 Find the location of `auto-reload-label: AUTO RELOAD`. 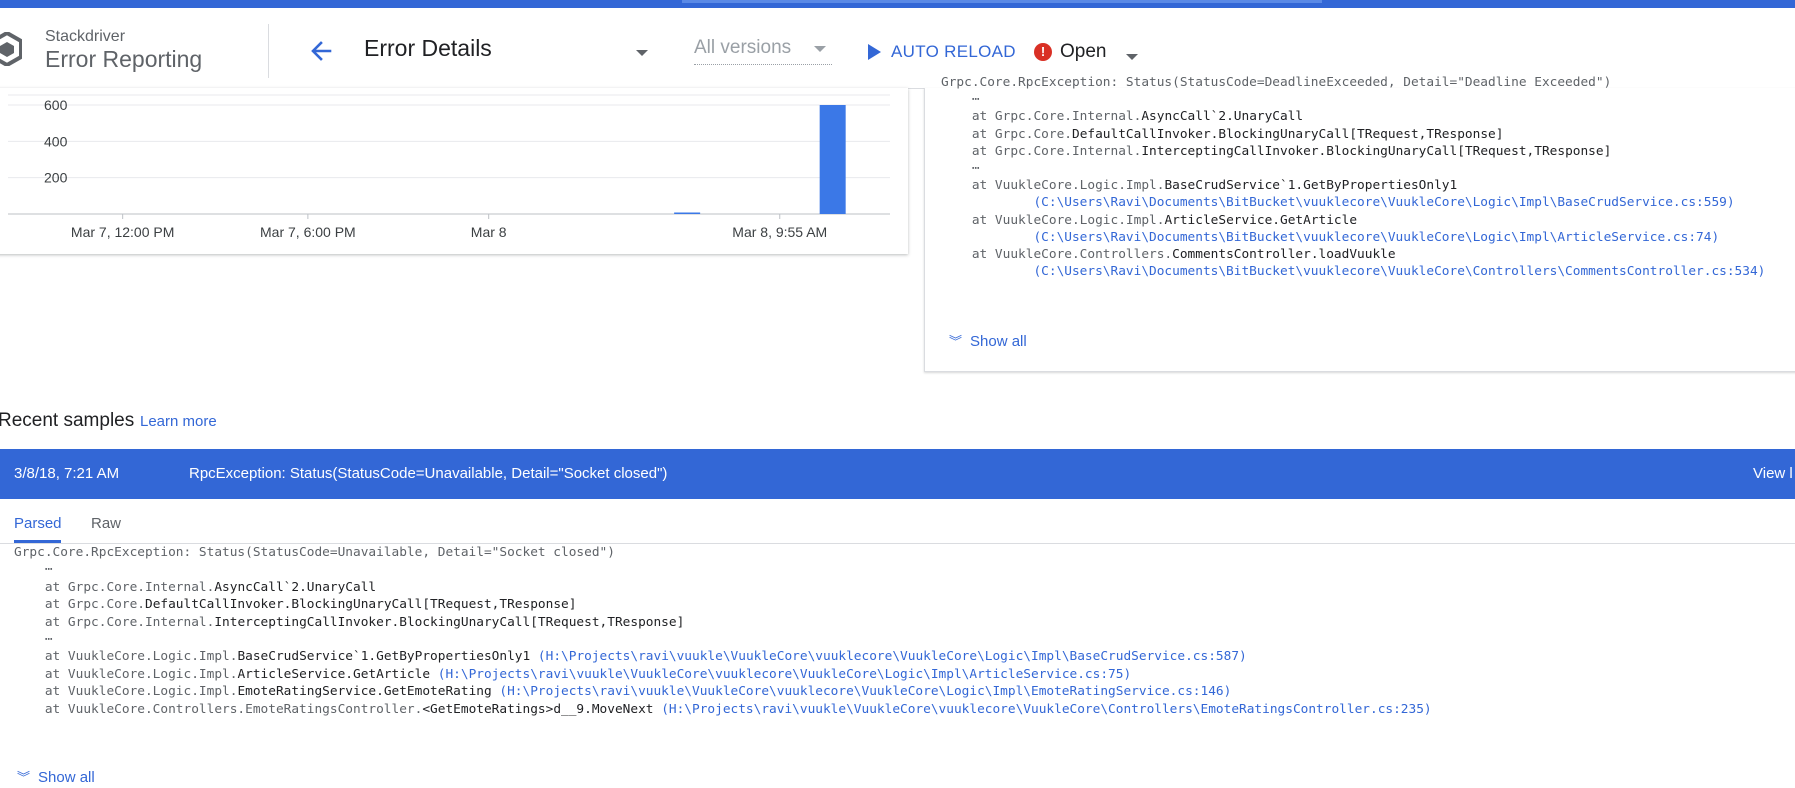

auto-reload-label: AUTO RELOAD is located at coordinates (953, 51).